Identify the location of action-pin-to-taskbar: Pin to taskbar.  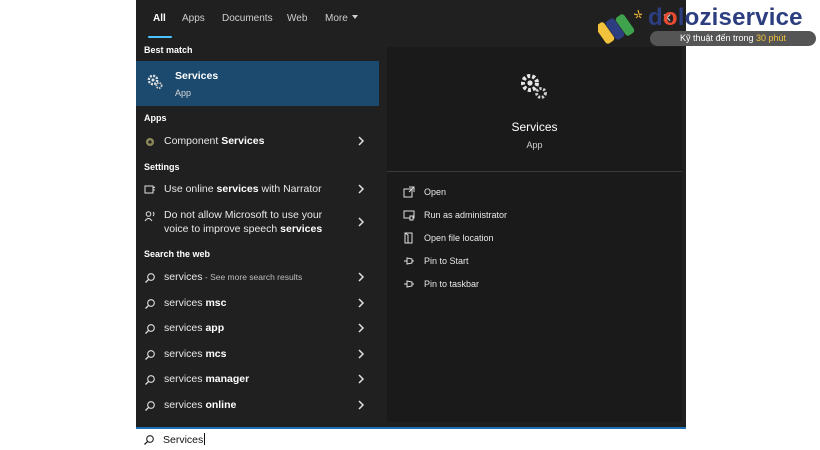
(538, 285).